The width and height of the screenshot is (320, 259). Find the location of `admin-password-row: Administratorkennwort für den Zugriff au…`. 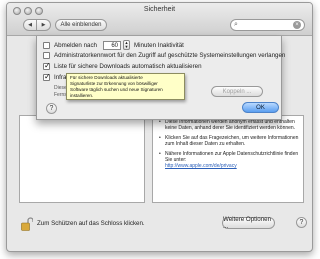

admin-password-row: Administratorkennwort für den Zugriff au… is located at coordinates (164, 55).